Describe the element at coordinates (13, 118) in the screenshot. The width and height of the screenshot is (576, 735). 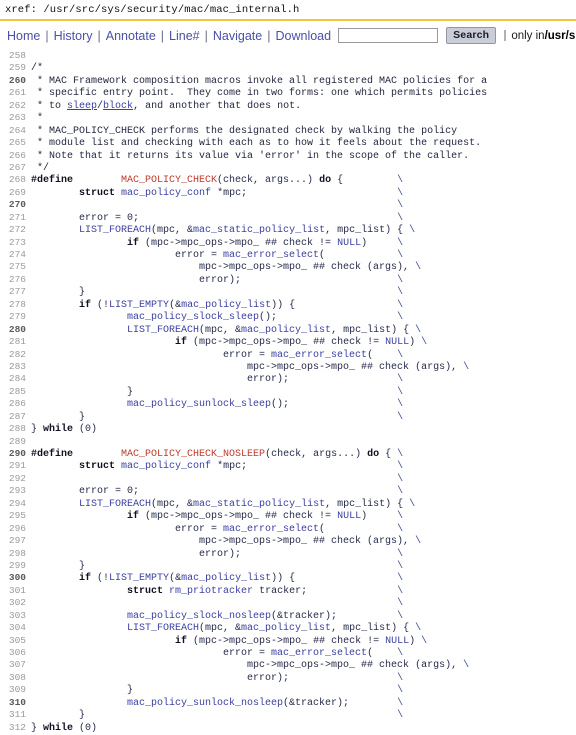
I see `line-number: 263` at that location.